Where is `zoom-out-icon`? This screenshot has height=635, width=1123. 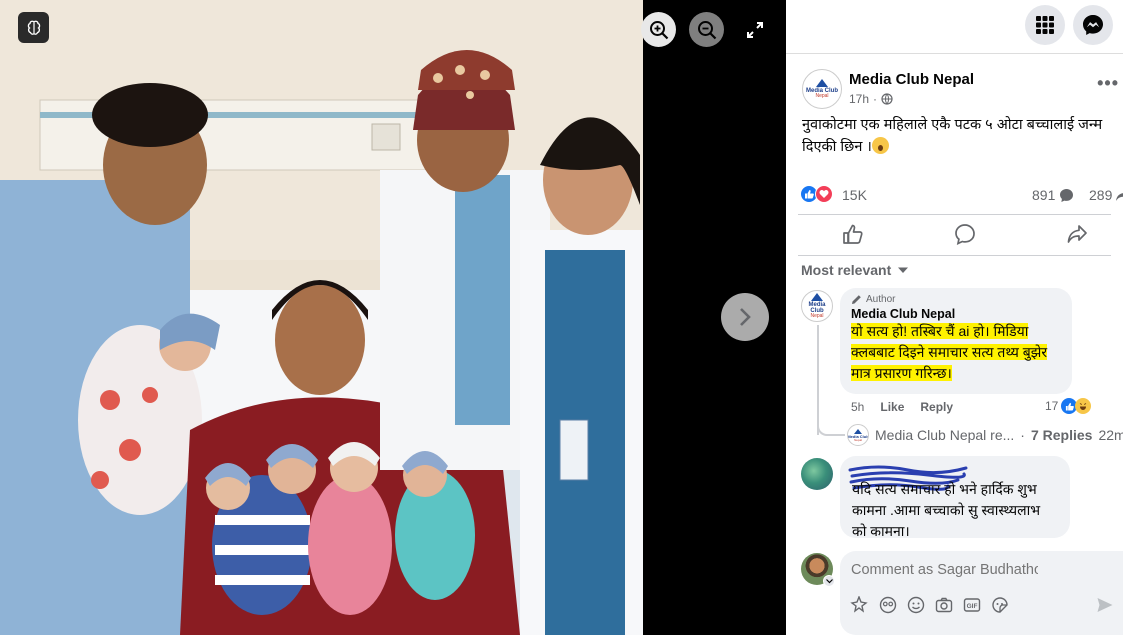
zoom-out-icon is located at coordinates (706, 29).